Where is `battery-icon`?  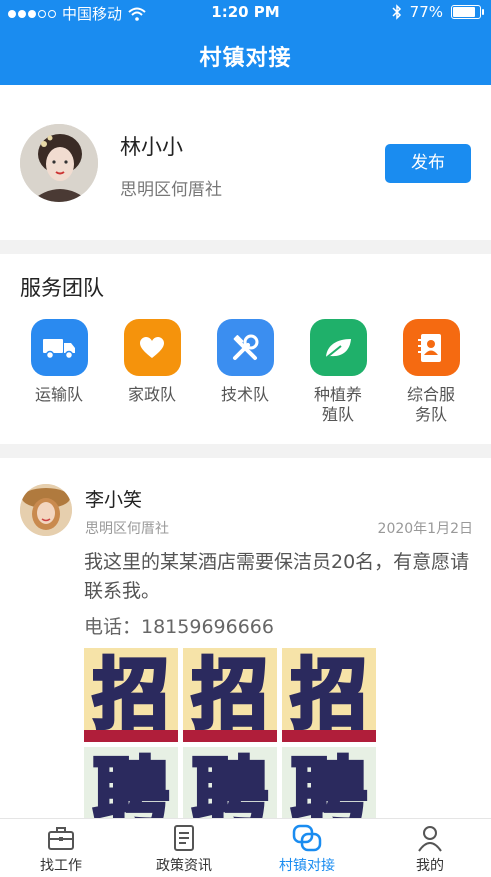 battery-icon is located at coordinates (467, 12).